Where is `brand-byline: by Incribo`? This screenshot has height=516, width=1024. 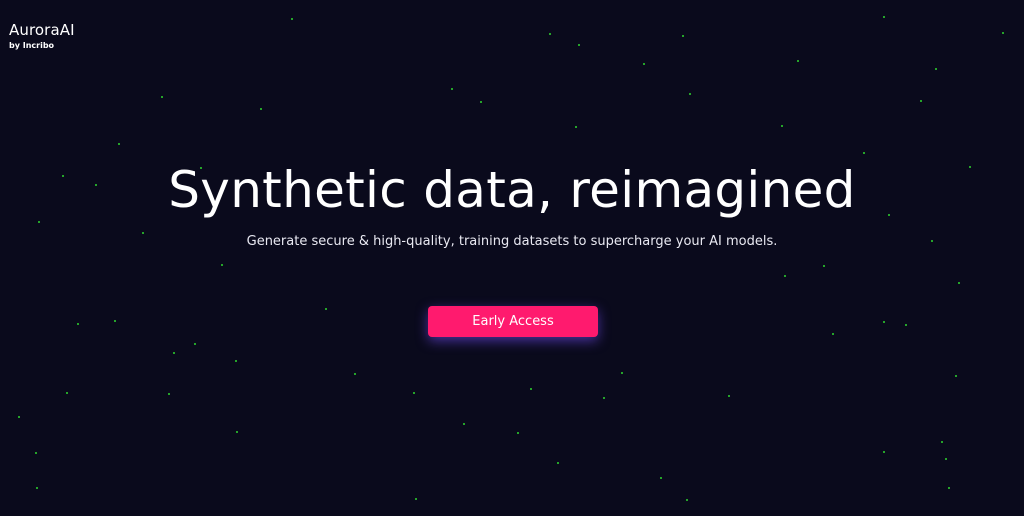
brand-byline: by Incribo is located at coordinates (32, 45).